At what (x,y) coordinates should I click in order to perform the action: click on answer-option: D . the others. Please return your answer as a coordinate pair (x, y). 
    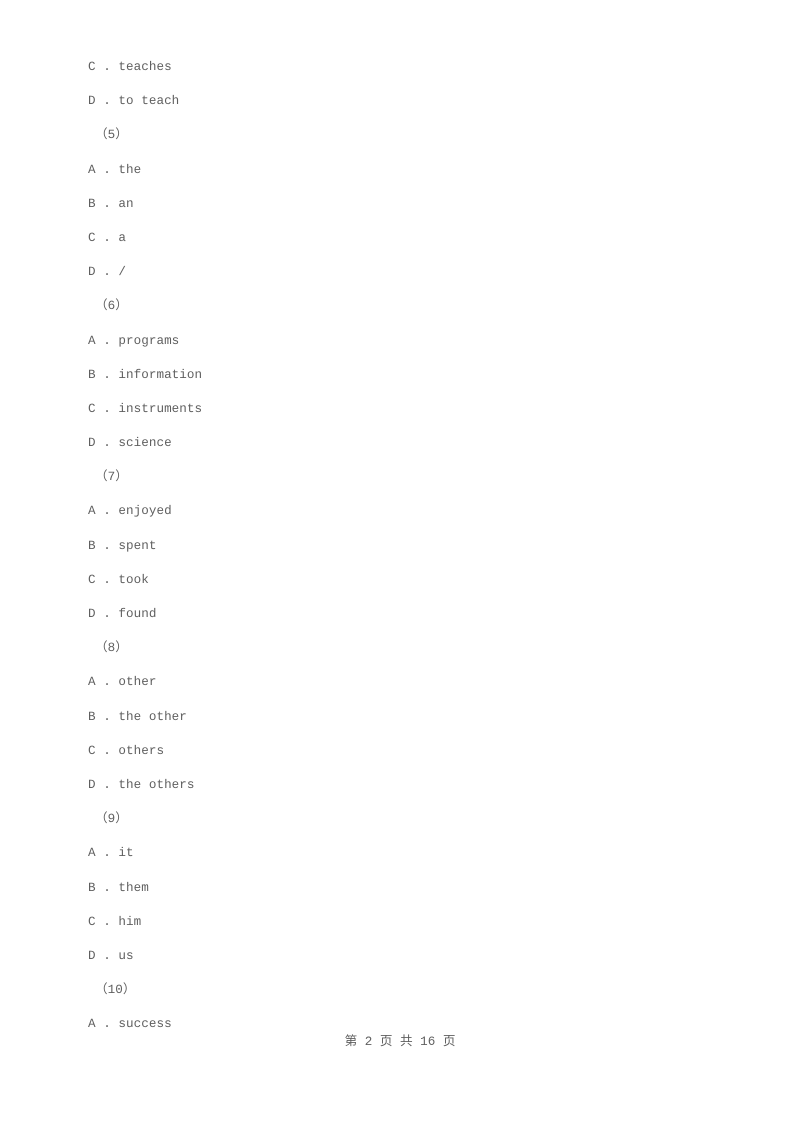
    Looking at the image, I should click on (141, 784).